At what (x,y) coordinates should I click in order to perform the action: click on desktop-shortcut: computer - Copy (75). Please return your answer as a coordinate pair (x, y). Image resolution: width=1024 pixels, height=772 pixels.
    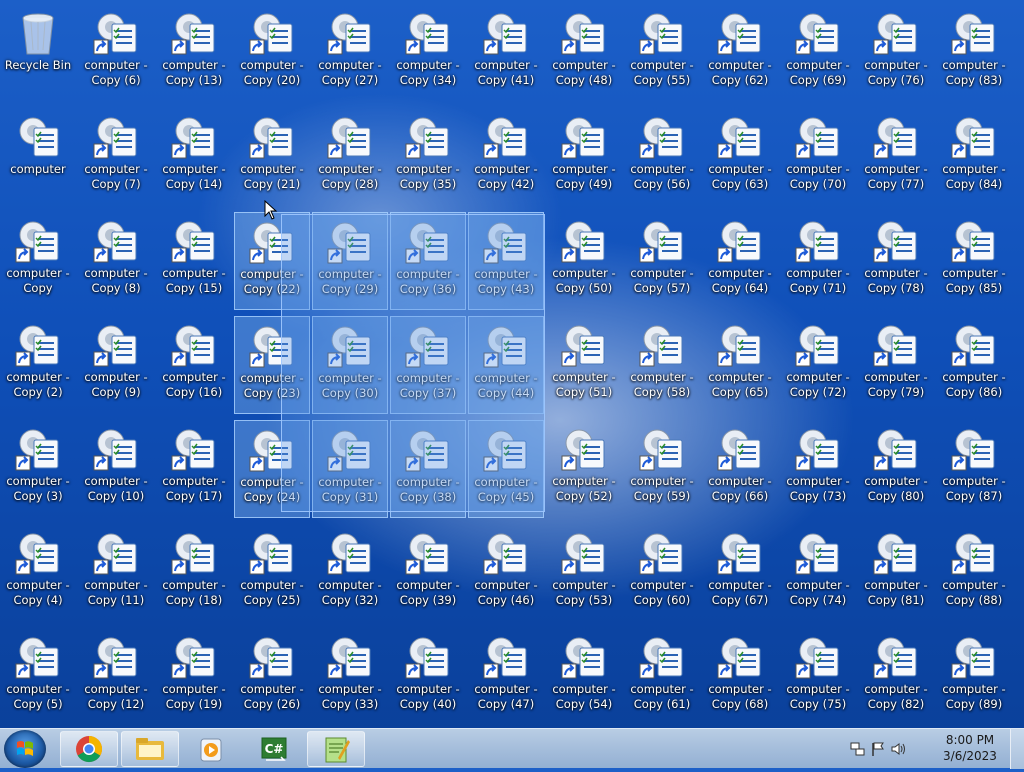
    Looking at the image, I should click on (818, 677).